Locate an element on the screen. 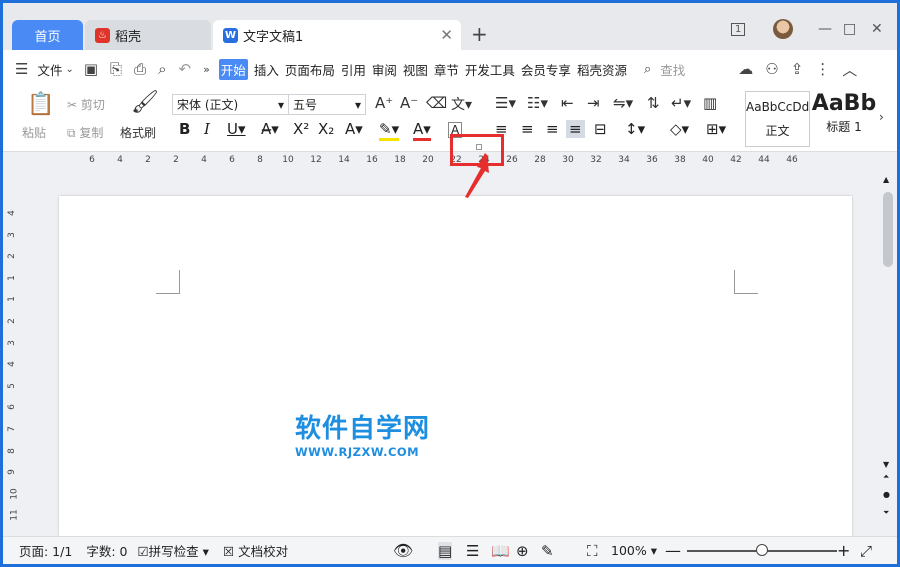 The height and width of the screenshot is (567, 900). subscript-icon: X₂ is located at coordinates (326, 129).